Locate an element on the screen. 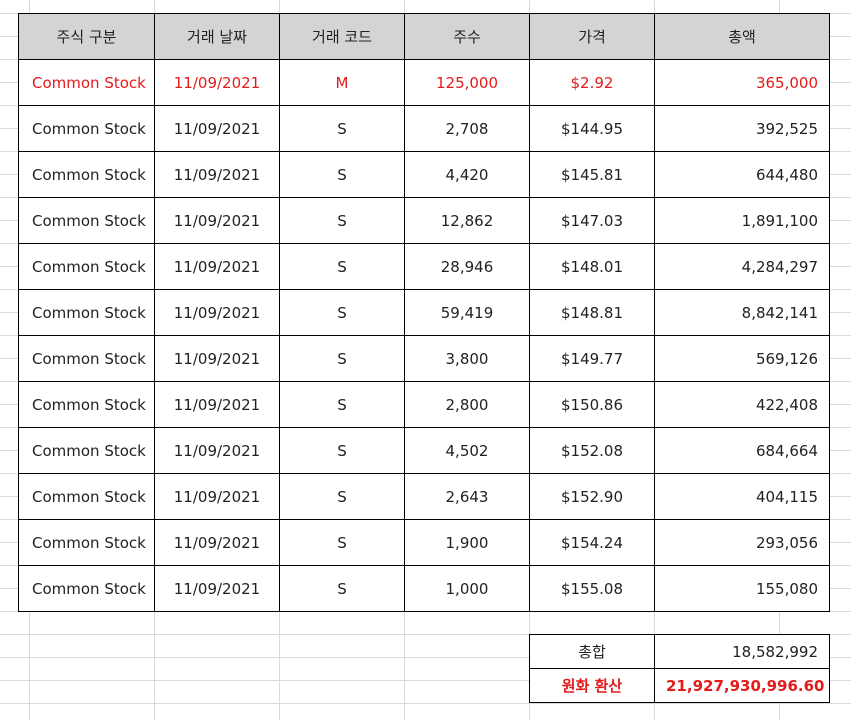 This screenshot has width=851, height=720. header-trade-date: 거래 날짜 is located at coordinates (217, 36).